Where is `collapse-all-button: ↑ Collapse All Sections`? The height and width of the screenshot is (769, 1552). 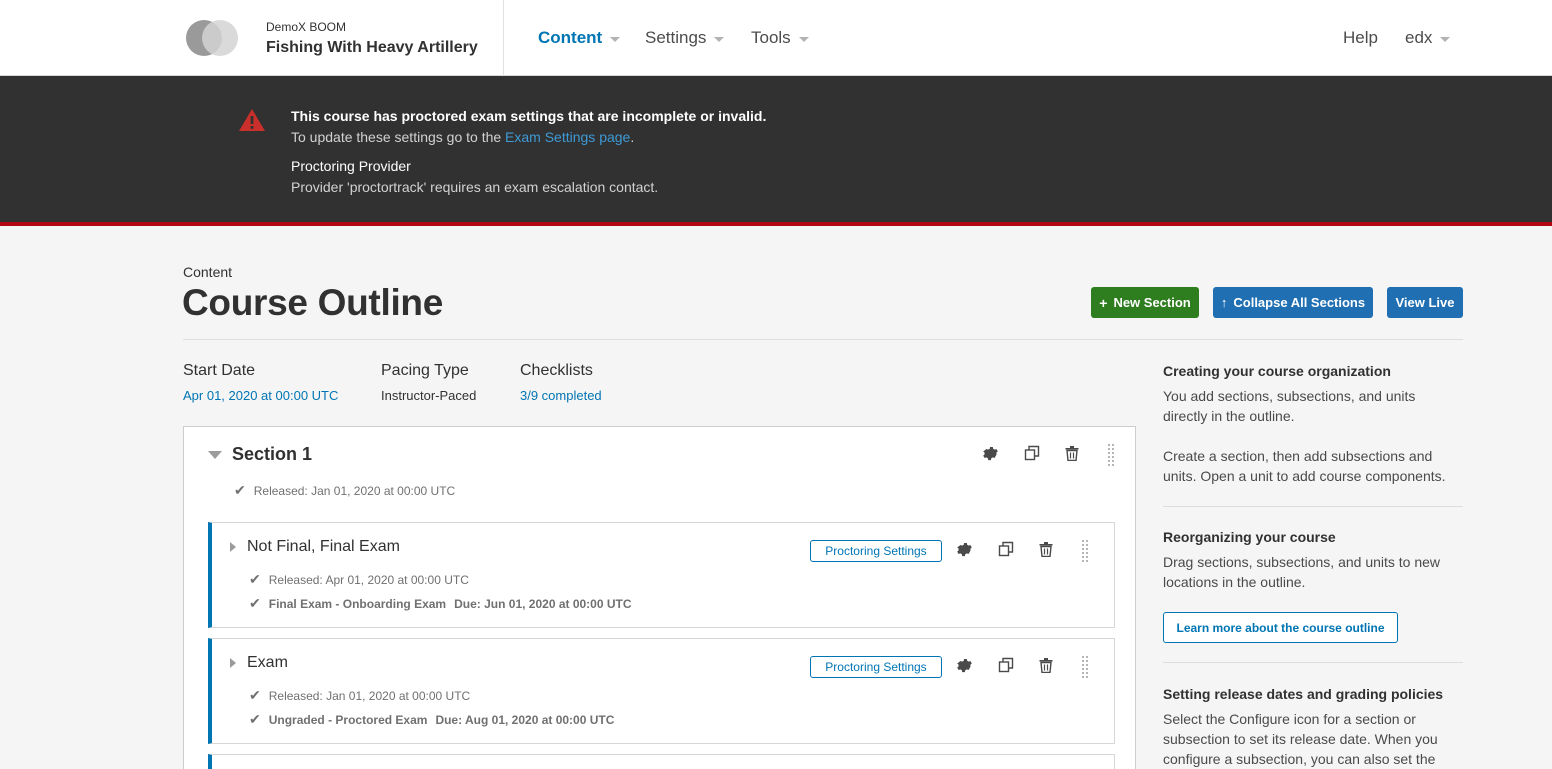
collapse-all-button: ↑ Collapse All Sections is located at coordinates (1293, 302).